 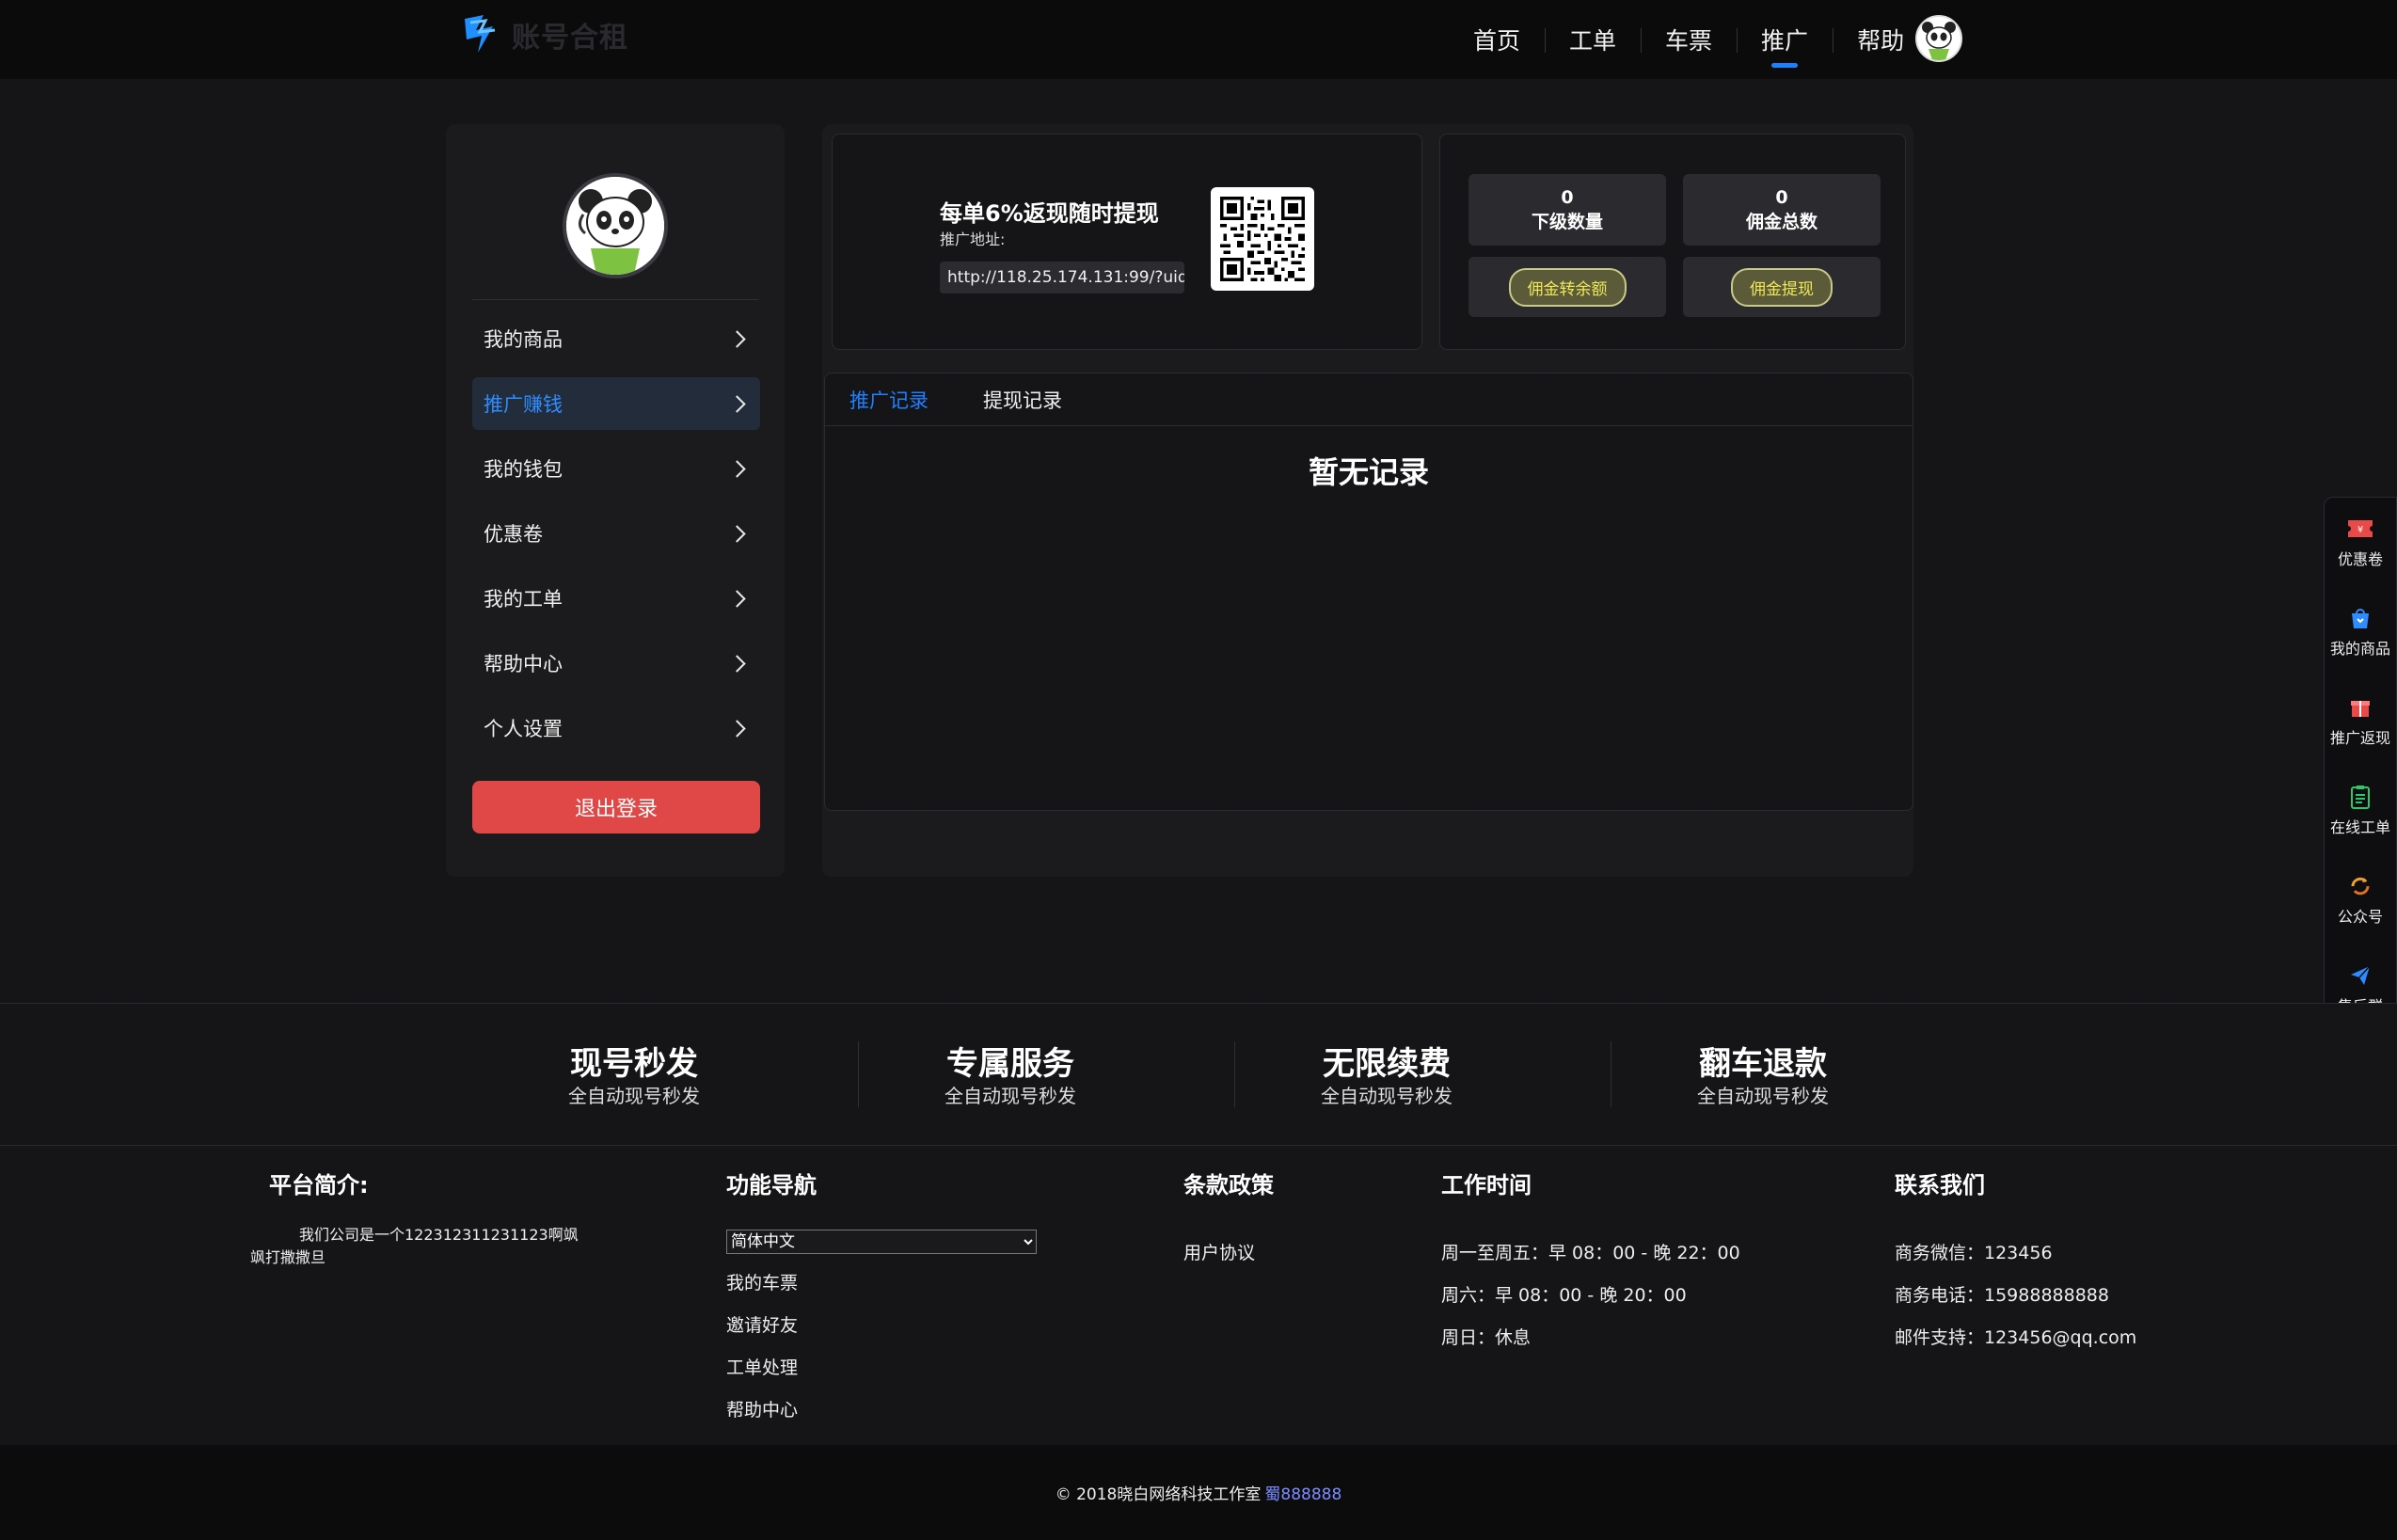 I want to click on promo-address-label: 推广地址:, so click(x=973, y=239).